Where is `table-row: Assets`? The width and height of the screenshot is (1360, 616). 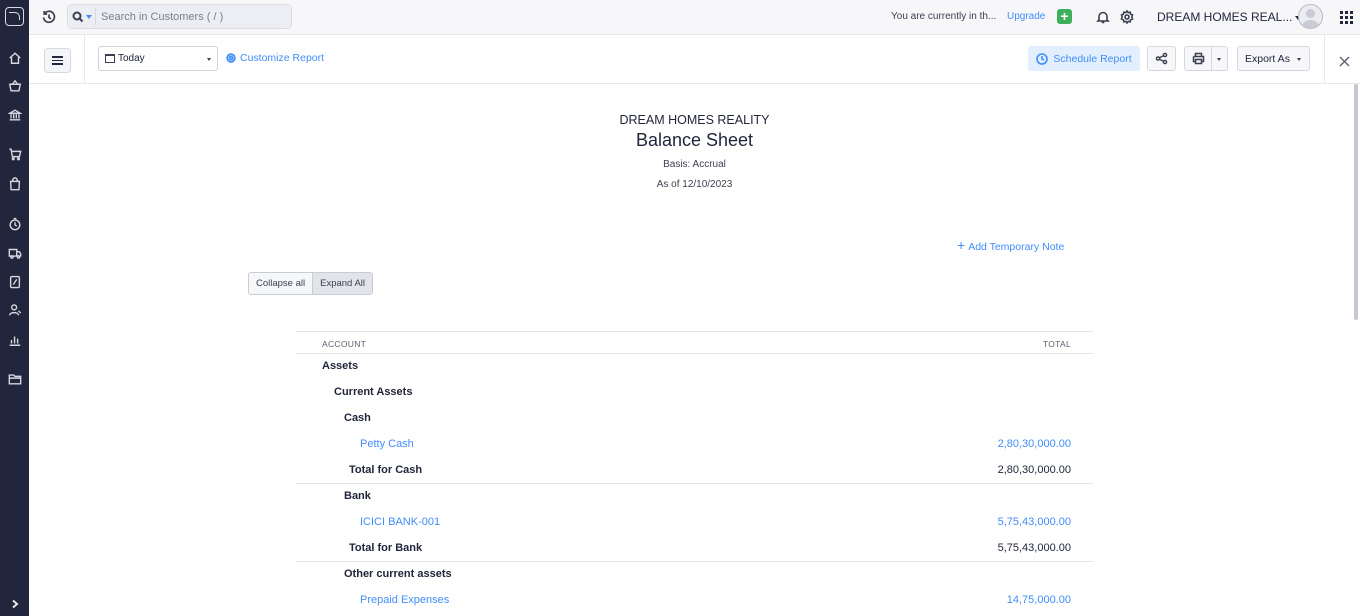 table-row: Assets is located at coordinates (694, 367).